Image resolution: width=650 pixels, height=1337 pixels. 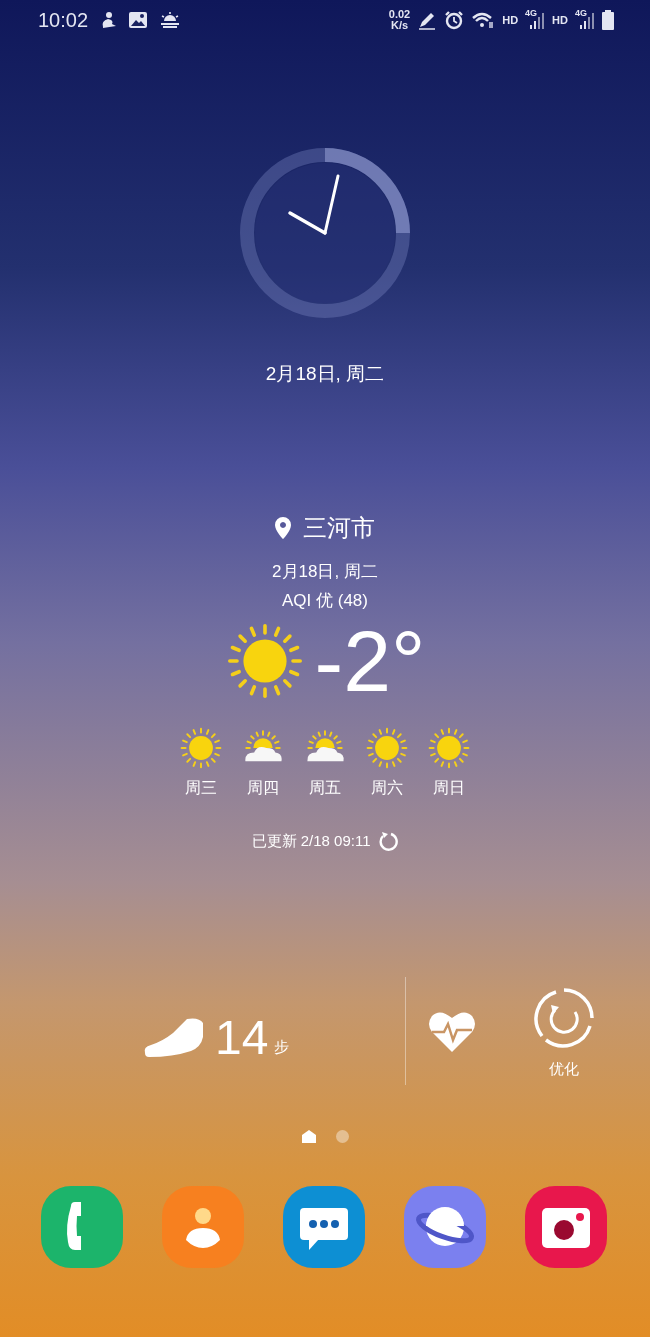 I want to click on battery-icon, so click(x=608, y=20).